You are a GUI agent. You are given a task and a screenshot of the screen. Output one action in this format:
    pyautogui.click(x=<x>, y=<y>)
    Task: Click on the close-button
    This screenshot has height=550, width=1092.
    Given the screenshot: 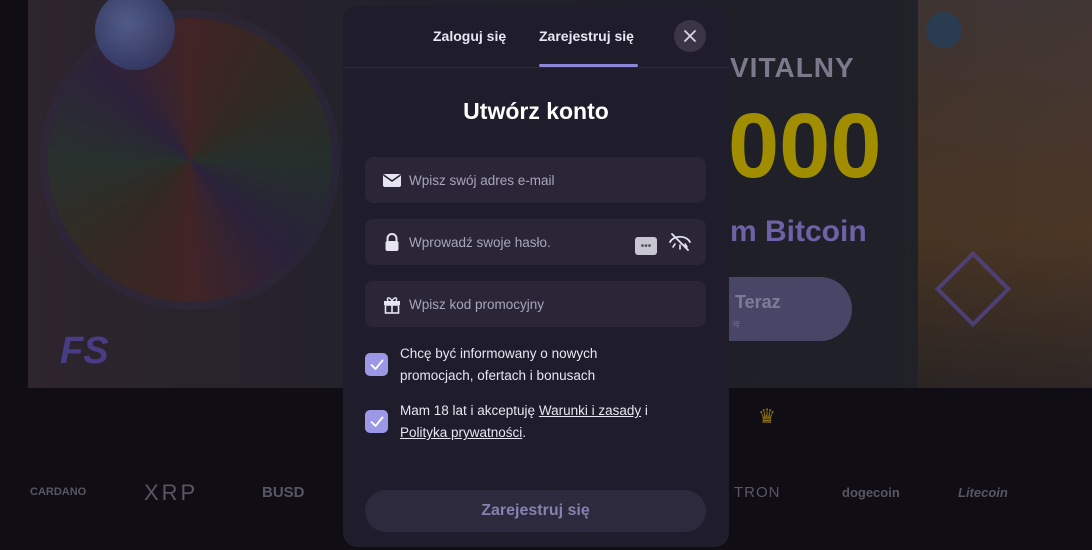 What is the action you would take?
    pyautogui.click(x=690, y=36)
    